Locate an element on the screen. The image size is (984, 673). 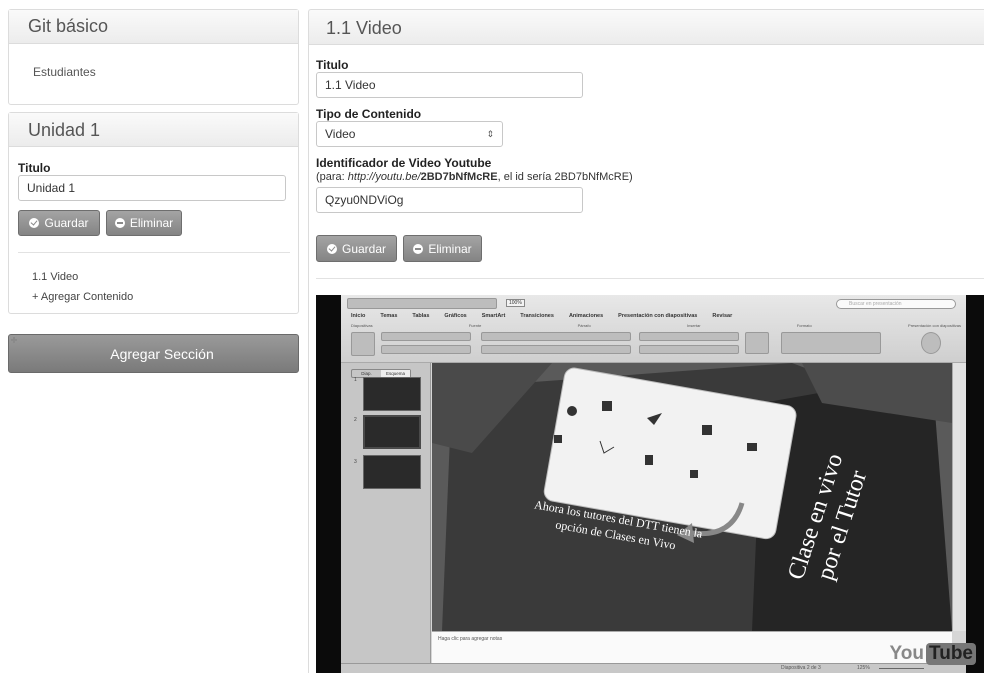
content-type-select: Video ⇕ is located at coordinates (409, 134).